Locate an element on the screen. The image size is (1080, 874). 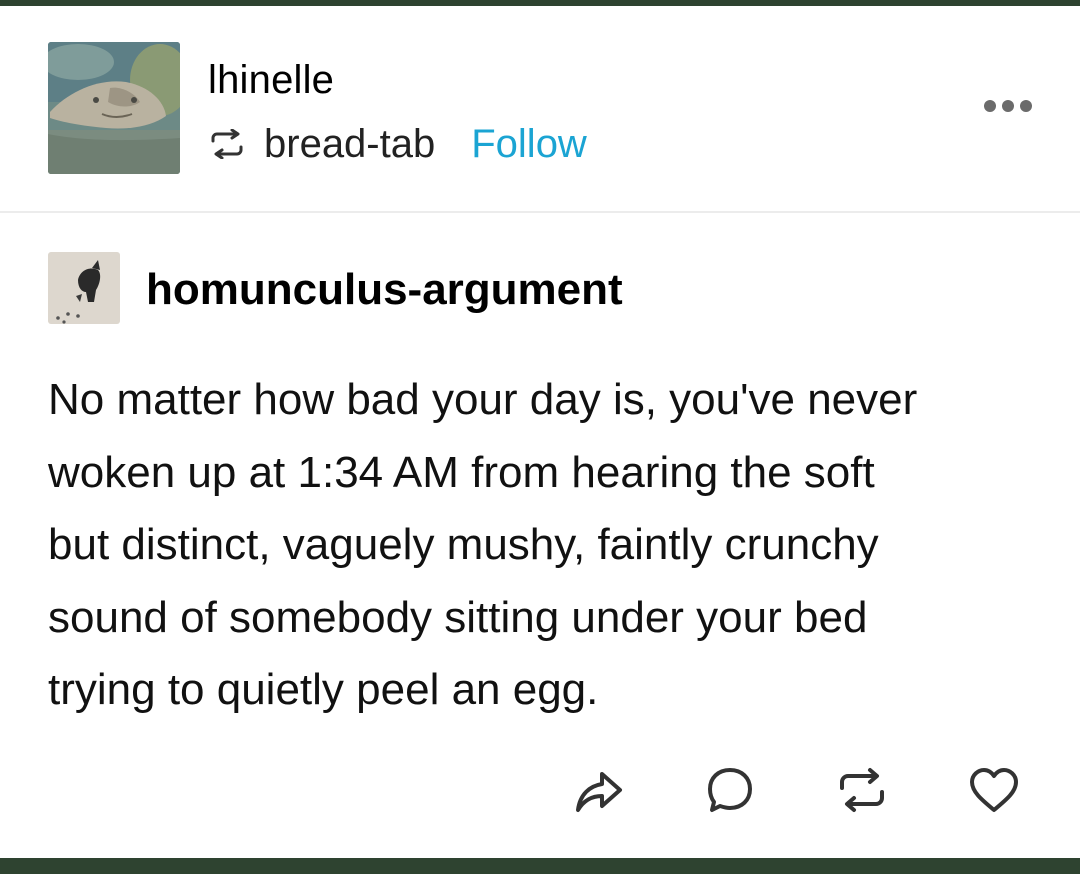
like-icon is located at coordinates (994, 790).